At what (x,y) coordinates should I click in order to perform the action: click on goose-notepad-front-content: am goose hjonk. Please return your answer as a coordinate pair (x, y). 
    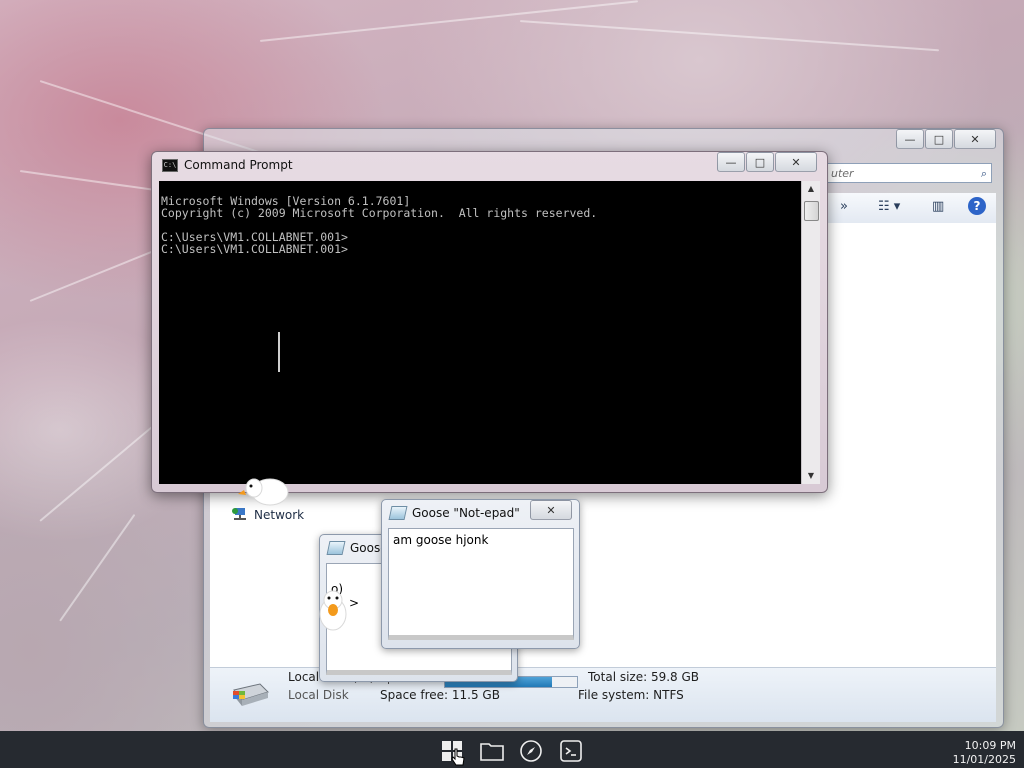
    Looking at the image, I should click on (441, 540).